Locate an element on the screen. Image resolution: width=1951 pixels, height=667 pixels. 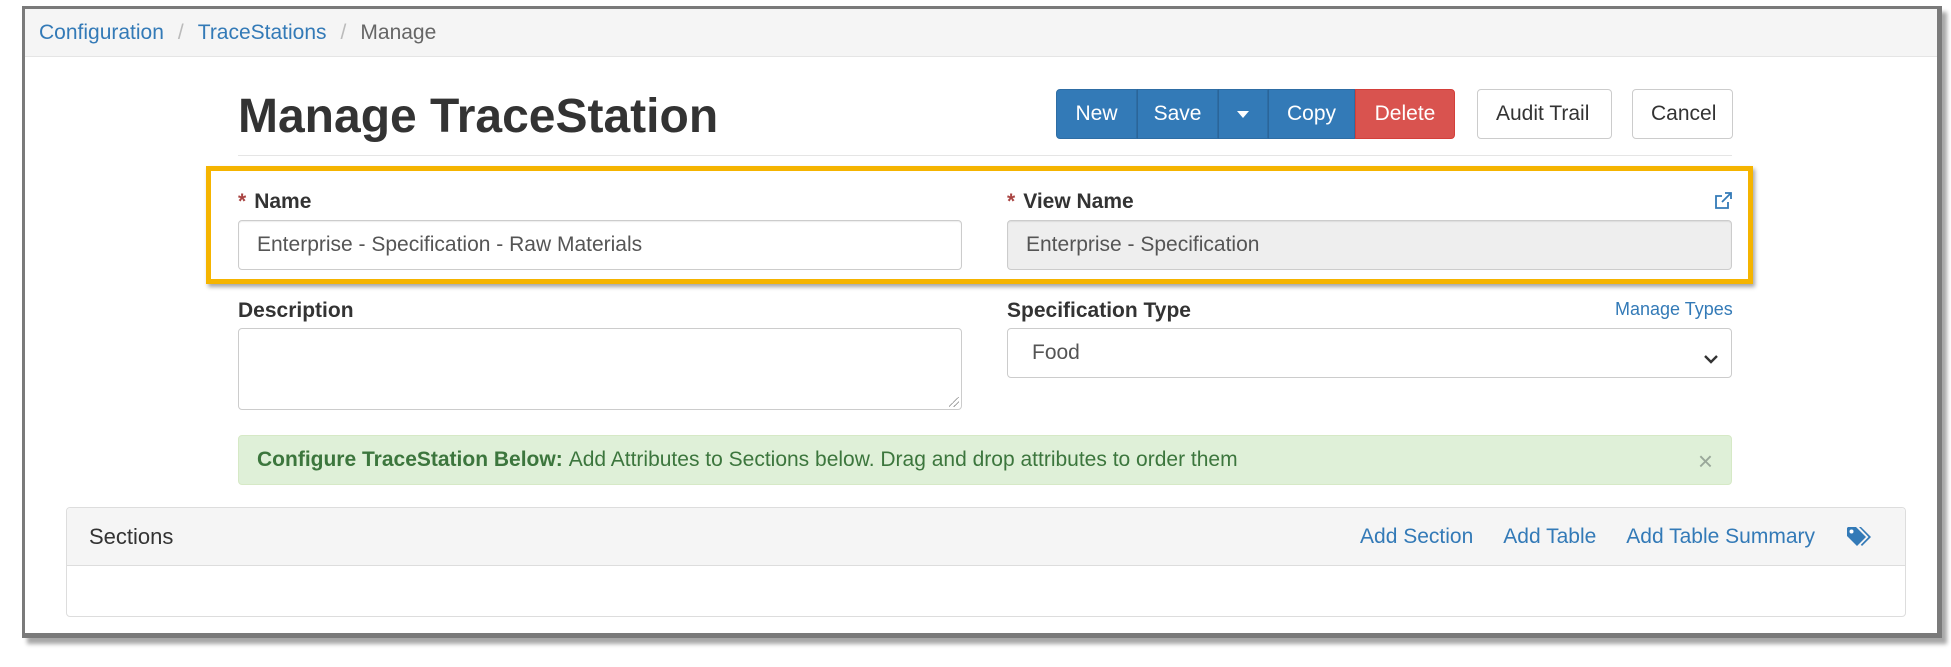
page-title: Manage TraceStation is located at coordinates (478, 116).